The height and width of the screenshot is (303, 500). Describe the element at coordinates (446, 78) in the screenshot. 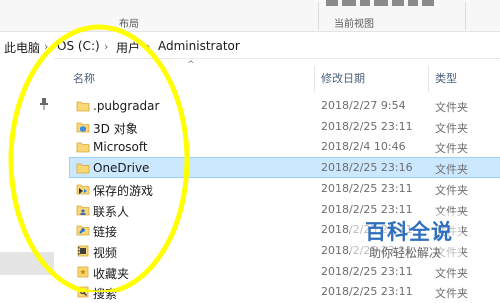

I see `column-header-type: 类型` at that location.